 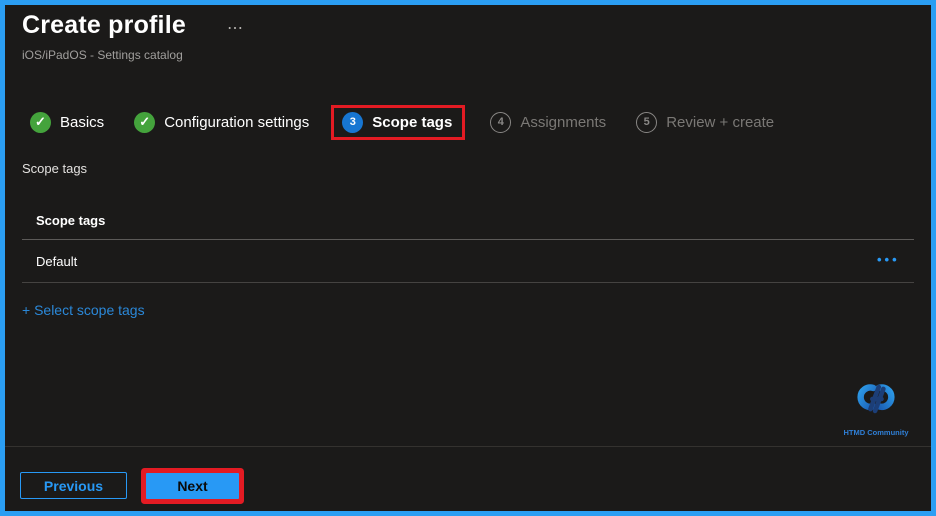 What do you see at coordinates (102, 55) in the screenshot?
I see `page-subtitle: iOS/iPadOS - Settings catalog` at bounding box center [102, 55].